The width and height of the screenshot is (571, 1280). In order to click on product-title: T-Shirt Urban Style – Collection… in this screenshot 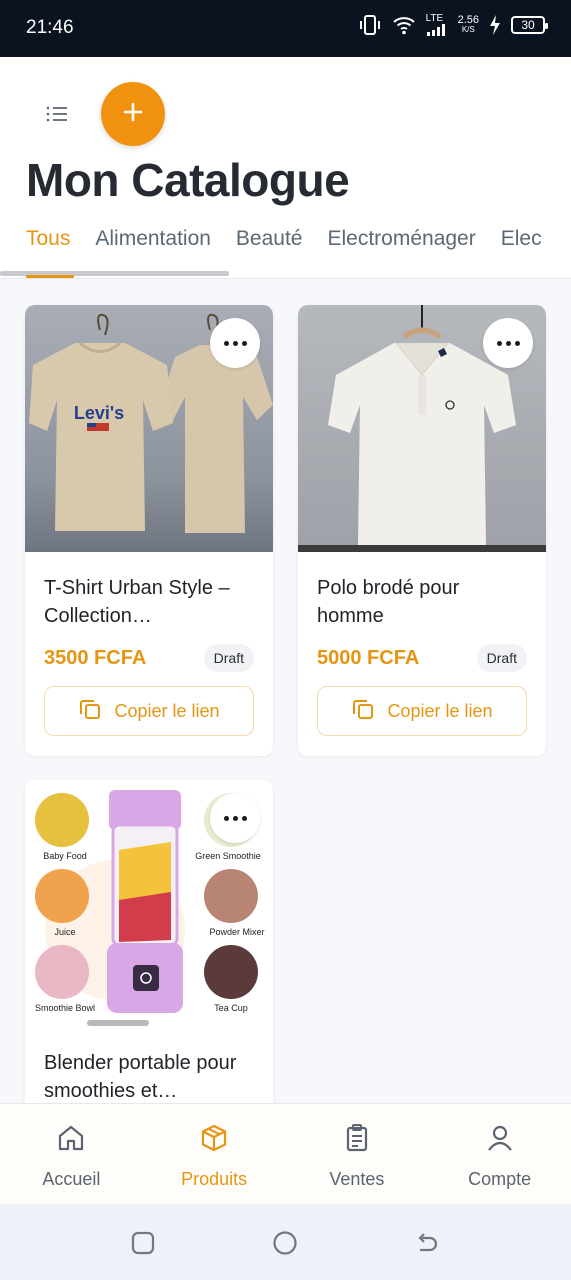, I will do `click(137, 602)`.